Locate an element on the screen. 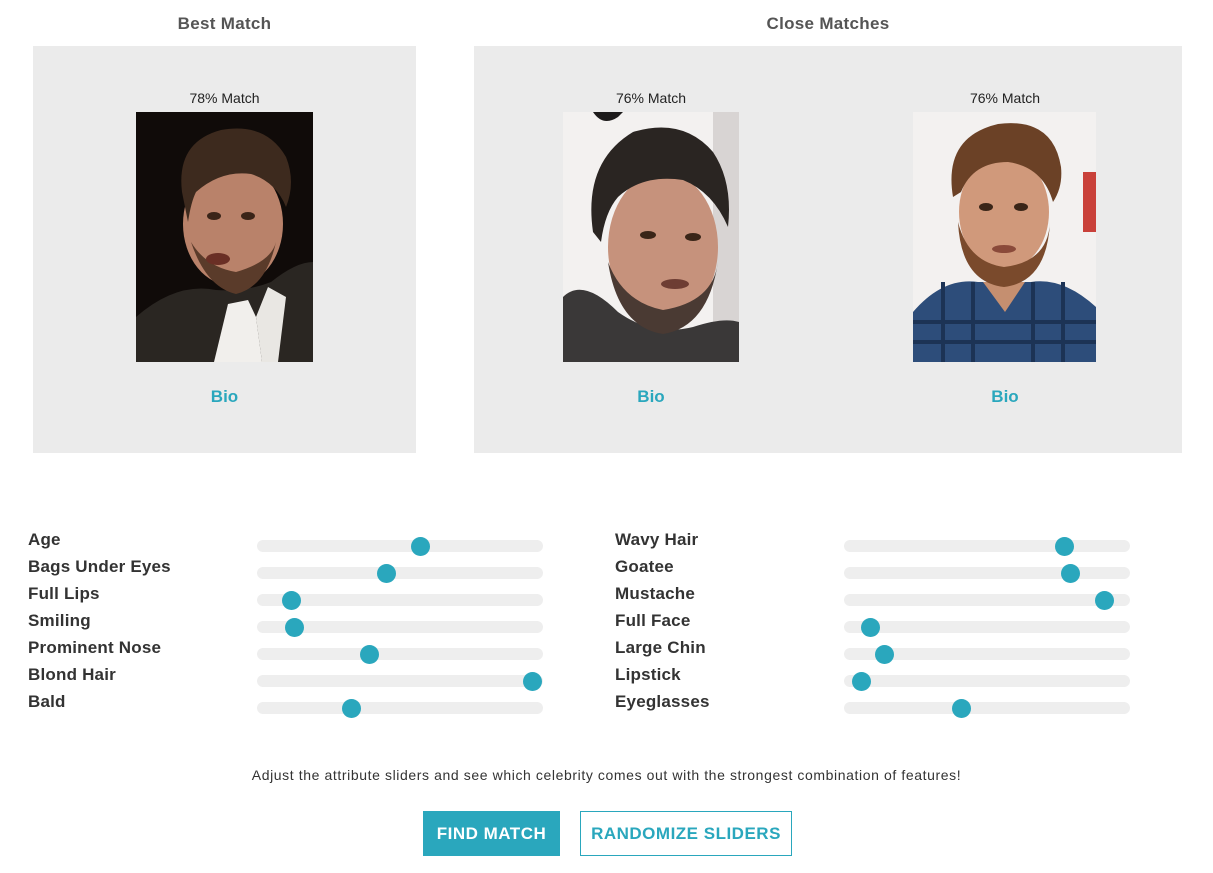  slider-row: Full Lips is located at coordinates (292, 597).